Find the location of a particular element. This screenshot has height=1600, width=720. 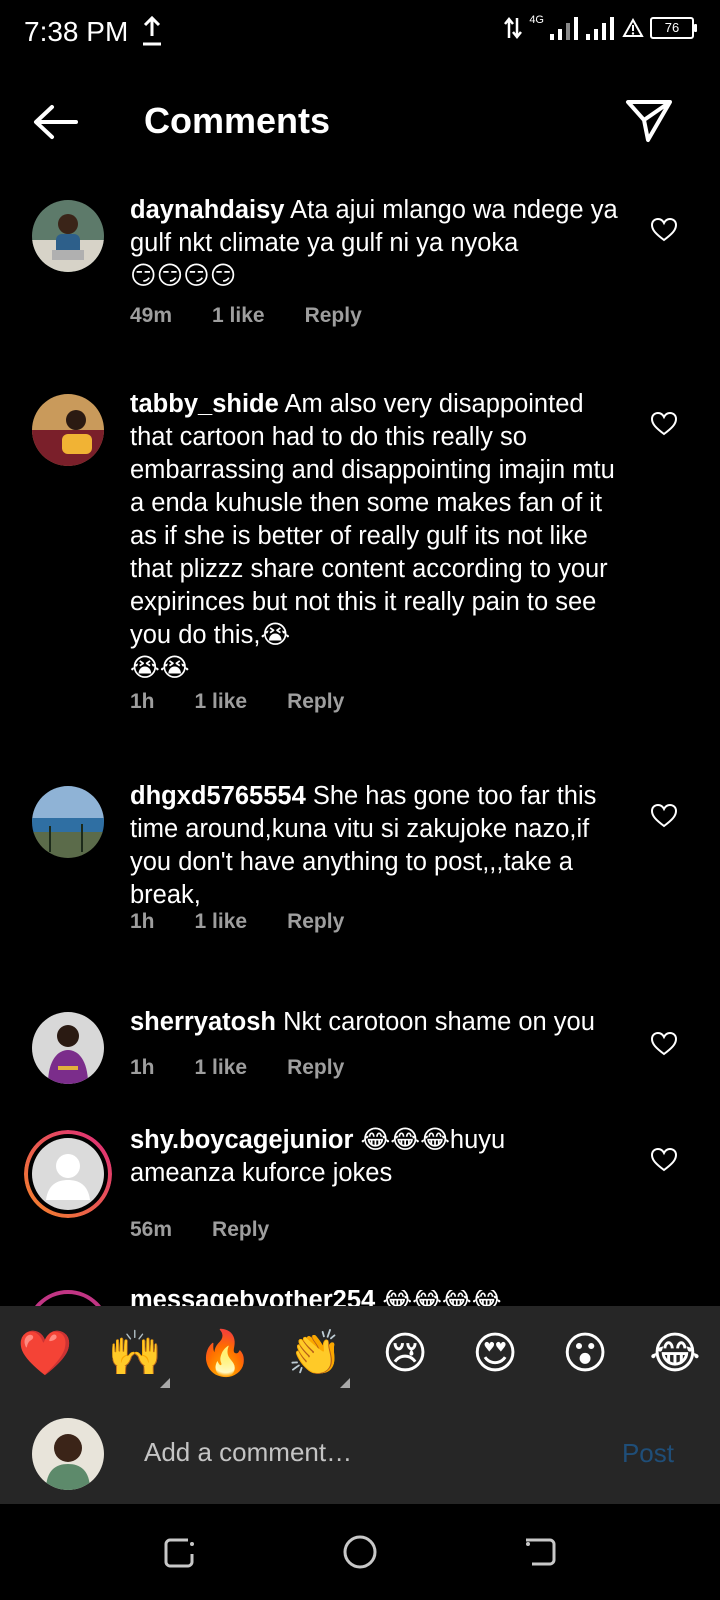

paper-plane-icon is located at coordinates (649, 121).